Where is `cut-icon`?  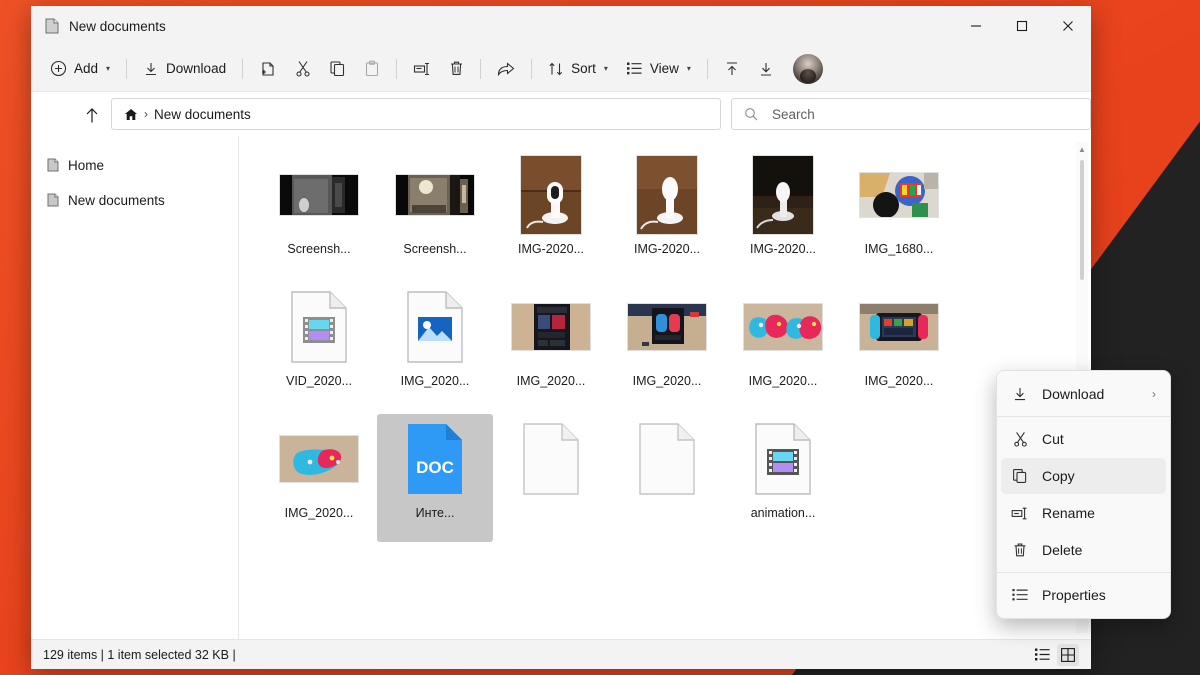
cut-icon is located at coordinates (1020, 439).